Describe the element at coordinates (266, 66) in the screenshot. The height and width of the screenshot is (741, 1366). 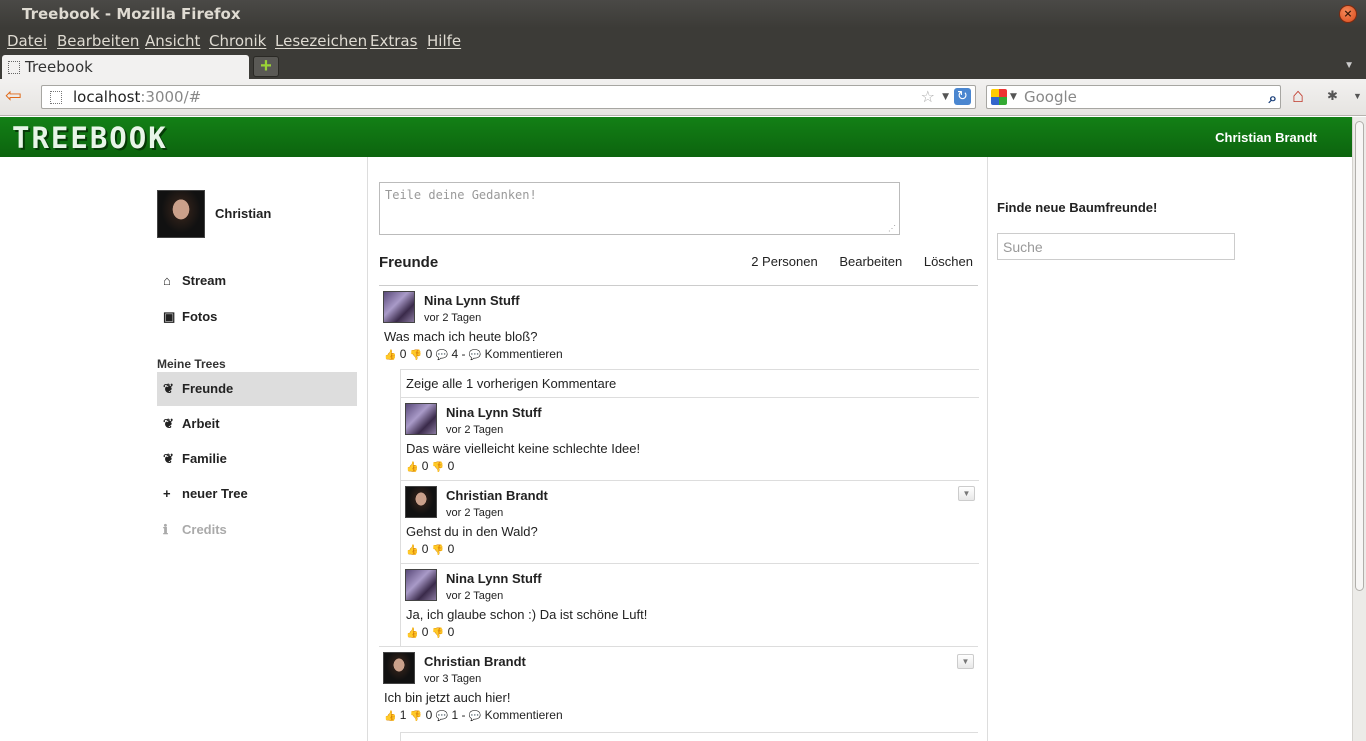
I see `new-tab-button: +` at that location.